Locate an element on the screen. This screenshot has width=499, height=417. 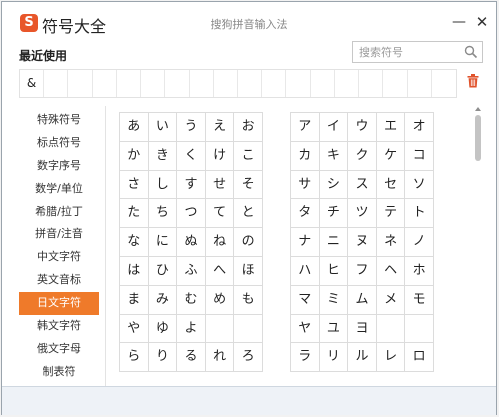
hiragana-cell: う is located at coordinates (191, 127).